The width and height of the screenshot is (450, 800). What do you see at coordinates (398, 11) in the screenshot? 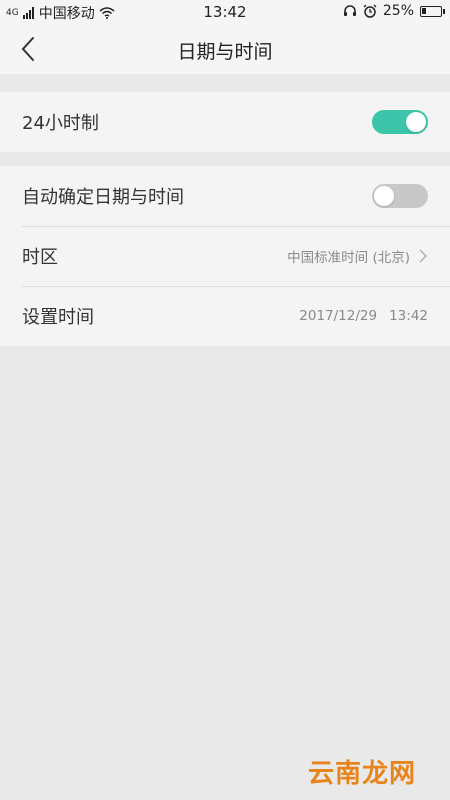
I see `battery-percent: 25%` at bounding box center [398, 11].